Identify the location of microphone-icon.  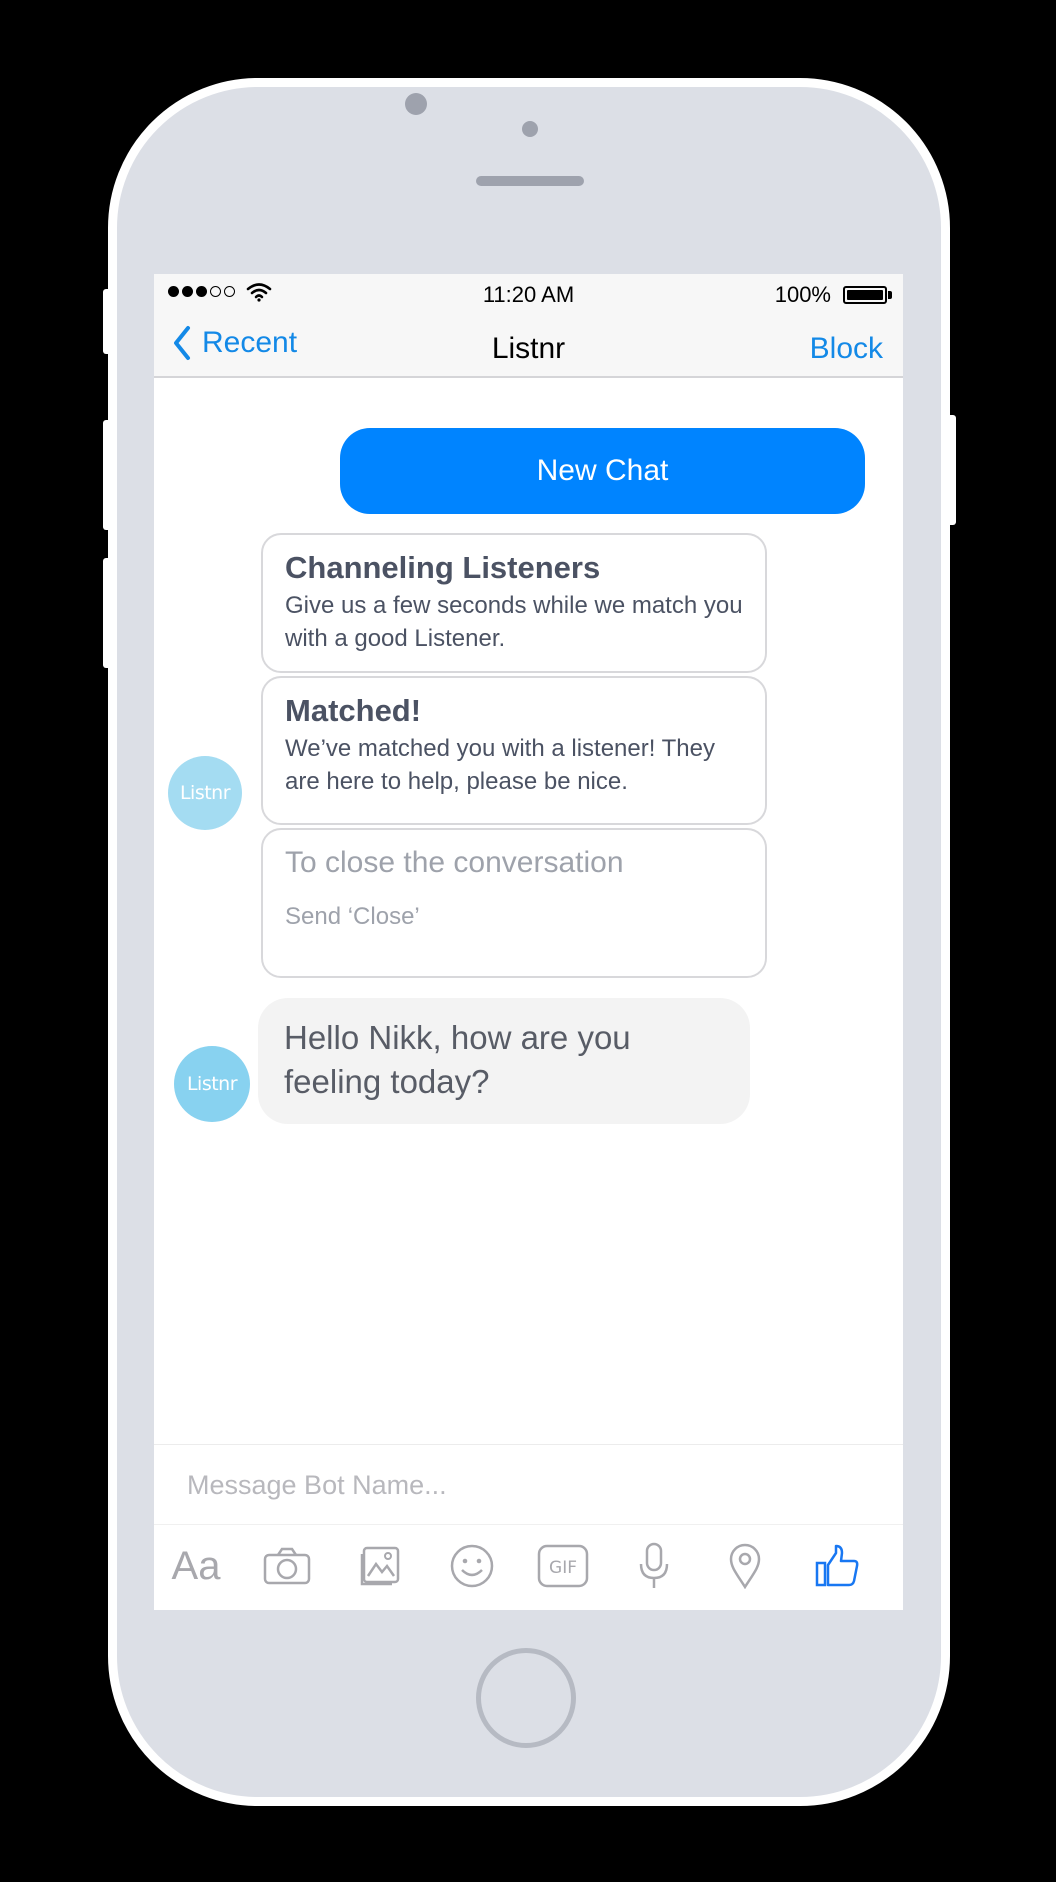
(654, 1565).